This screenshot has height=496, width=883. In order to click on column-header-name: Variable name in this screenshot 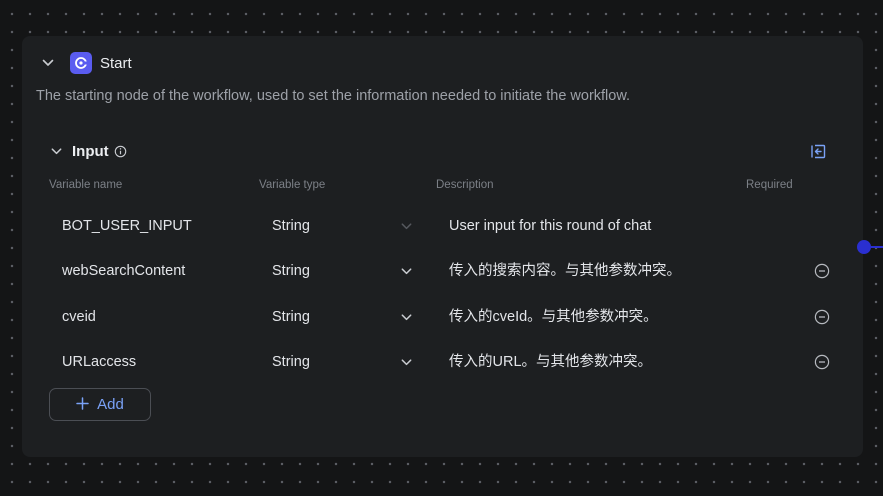, I will do `click(86, 185)`.